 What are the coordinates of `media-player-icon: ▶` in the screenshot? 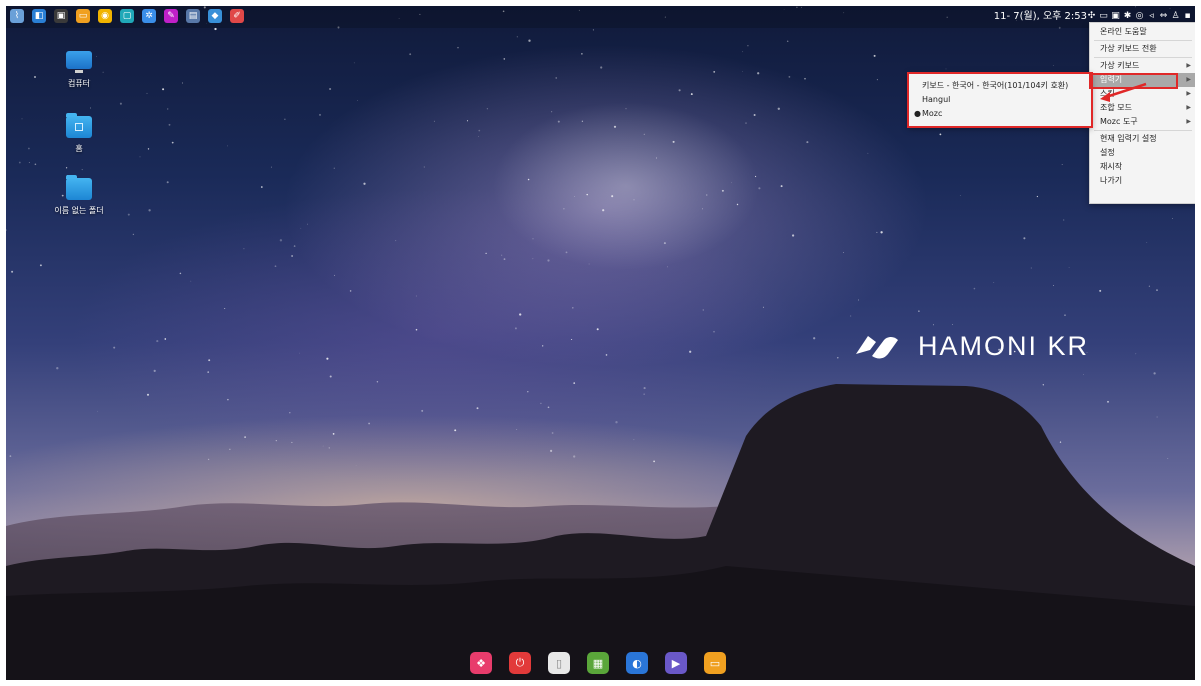 It's located at (676, 663).